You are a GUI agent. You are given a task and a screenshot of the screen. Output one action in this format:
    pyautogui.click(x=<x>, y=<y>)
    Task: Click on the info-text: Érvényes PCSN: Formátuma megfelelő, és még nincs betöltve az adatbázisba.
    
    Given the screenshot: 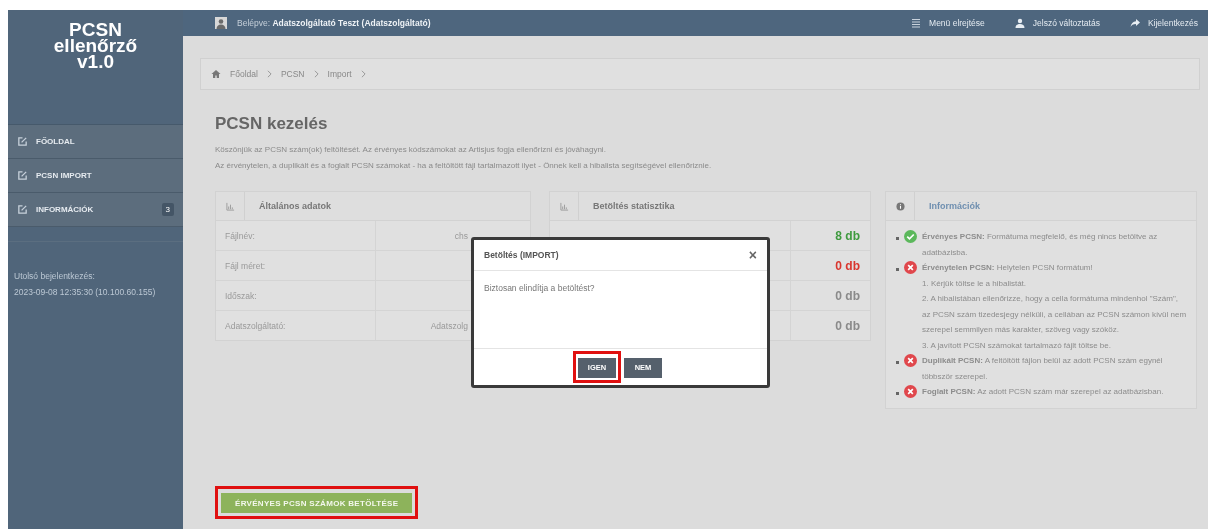 What is the action you would take?
    pyautogui.click(x=1040, y=244)
    